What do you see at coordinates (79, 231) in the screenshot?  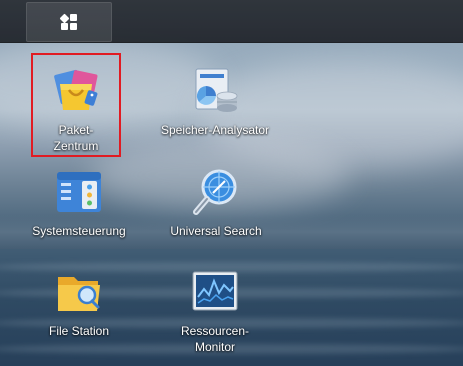 I see `desktop-icon-label: Systemsteuerung` at bounding box center [79, 231].